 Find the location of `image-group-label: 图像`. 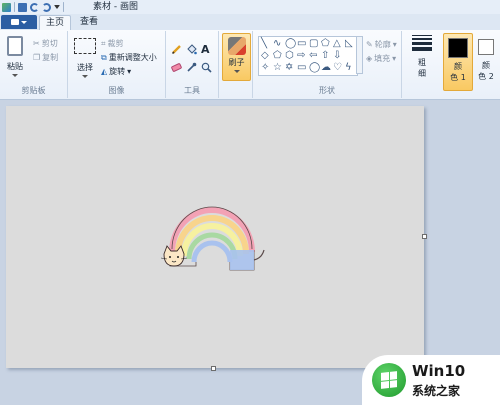

image-group-label: 图像 is located at coordinates (116, 90).